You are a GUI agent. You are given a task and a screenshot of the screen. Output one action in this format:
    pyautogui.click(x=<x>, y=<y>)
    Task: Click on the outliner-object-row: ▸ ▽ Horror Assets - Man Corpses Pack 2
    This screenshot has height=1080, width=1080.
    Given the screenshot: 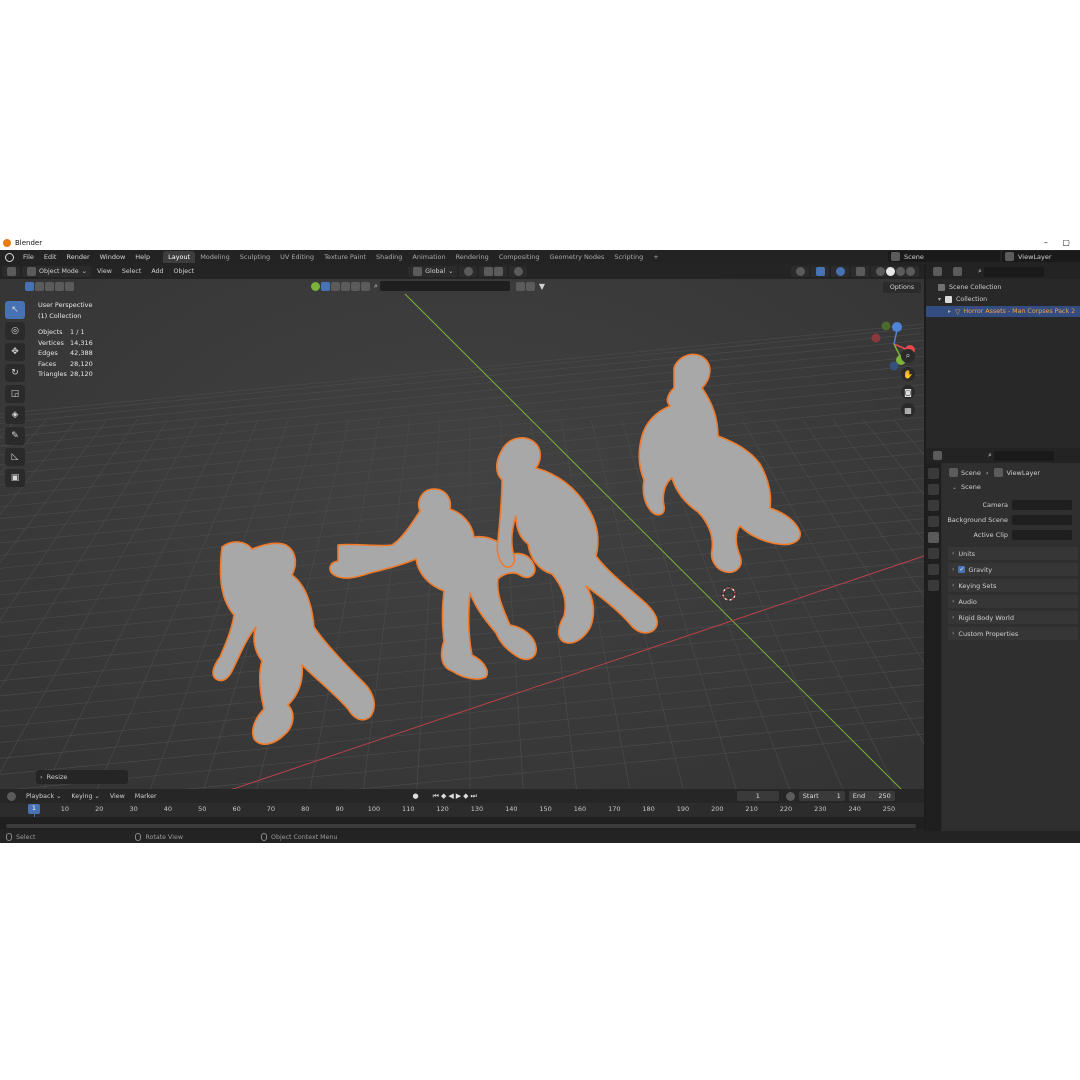 What is the action you would take?
    pyautogui.click(x=1003, y=311)
    